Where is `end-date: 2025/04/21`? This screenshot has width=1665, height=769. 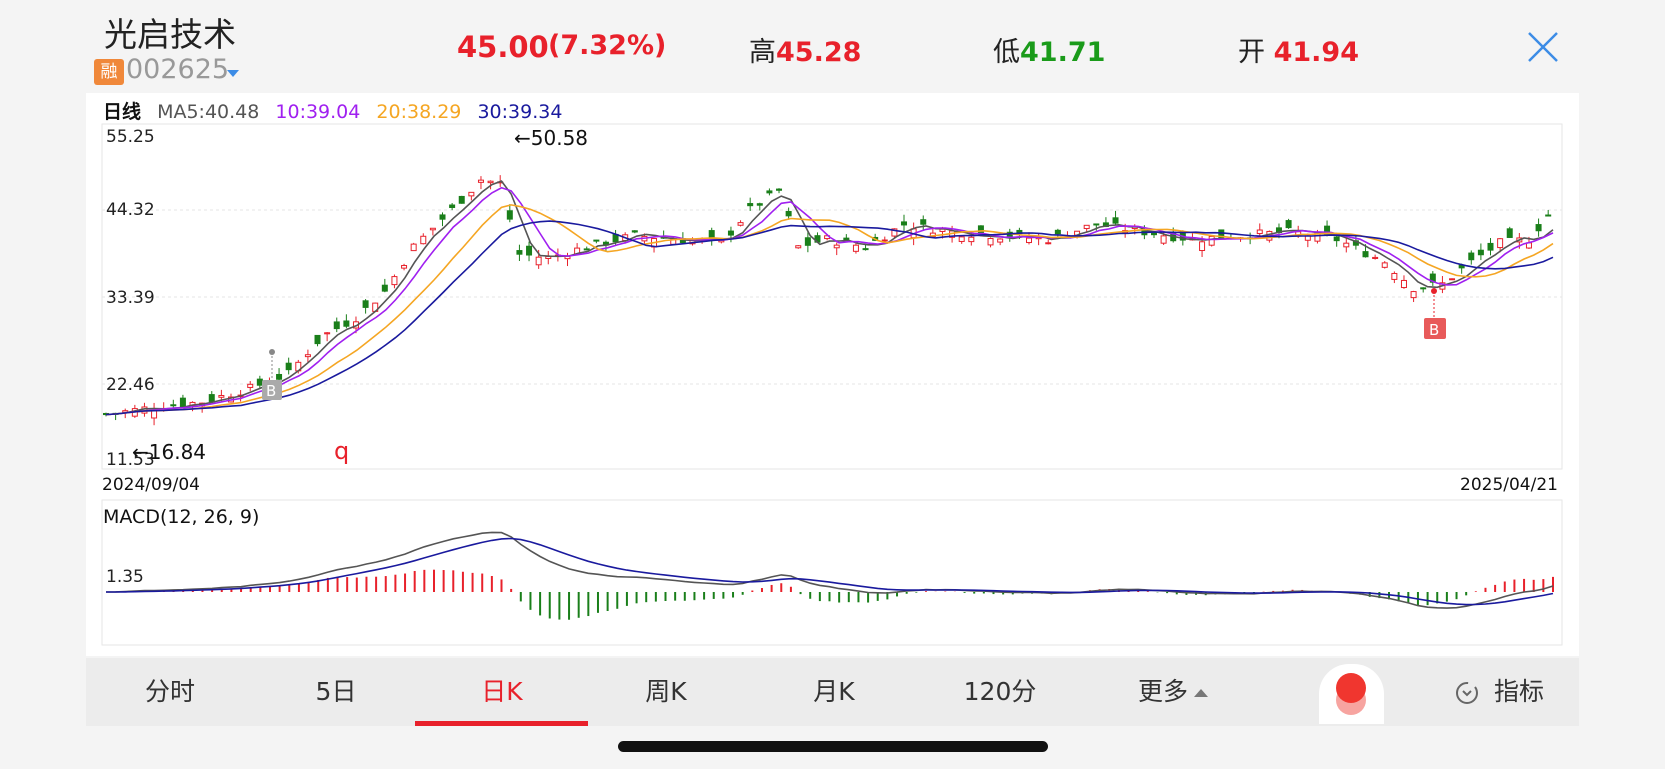
end-date: 2025/04/21 is located at coordinates (1509, 485).